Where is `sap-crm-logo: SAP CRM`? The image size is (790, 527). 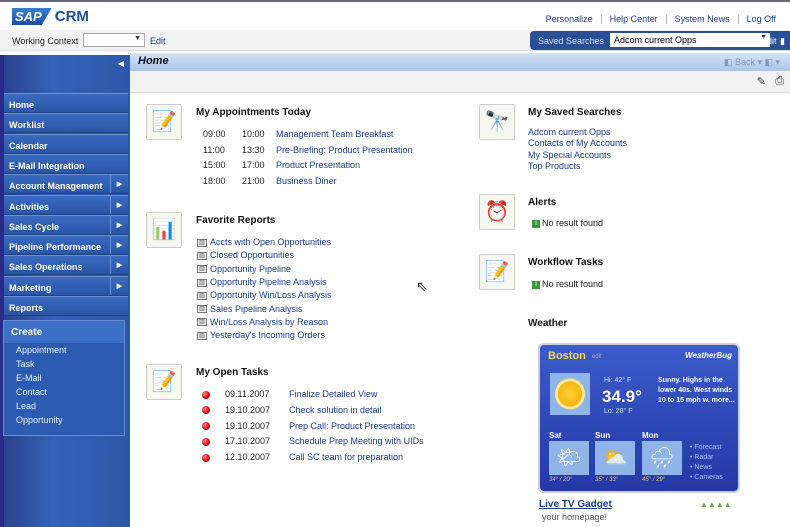 sap-crm-logo: SAP CRM is located at coordinates (50, 16).